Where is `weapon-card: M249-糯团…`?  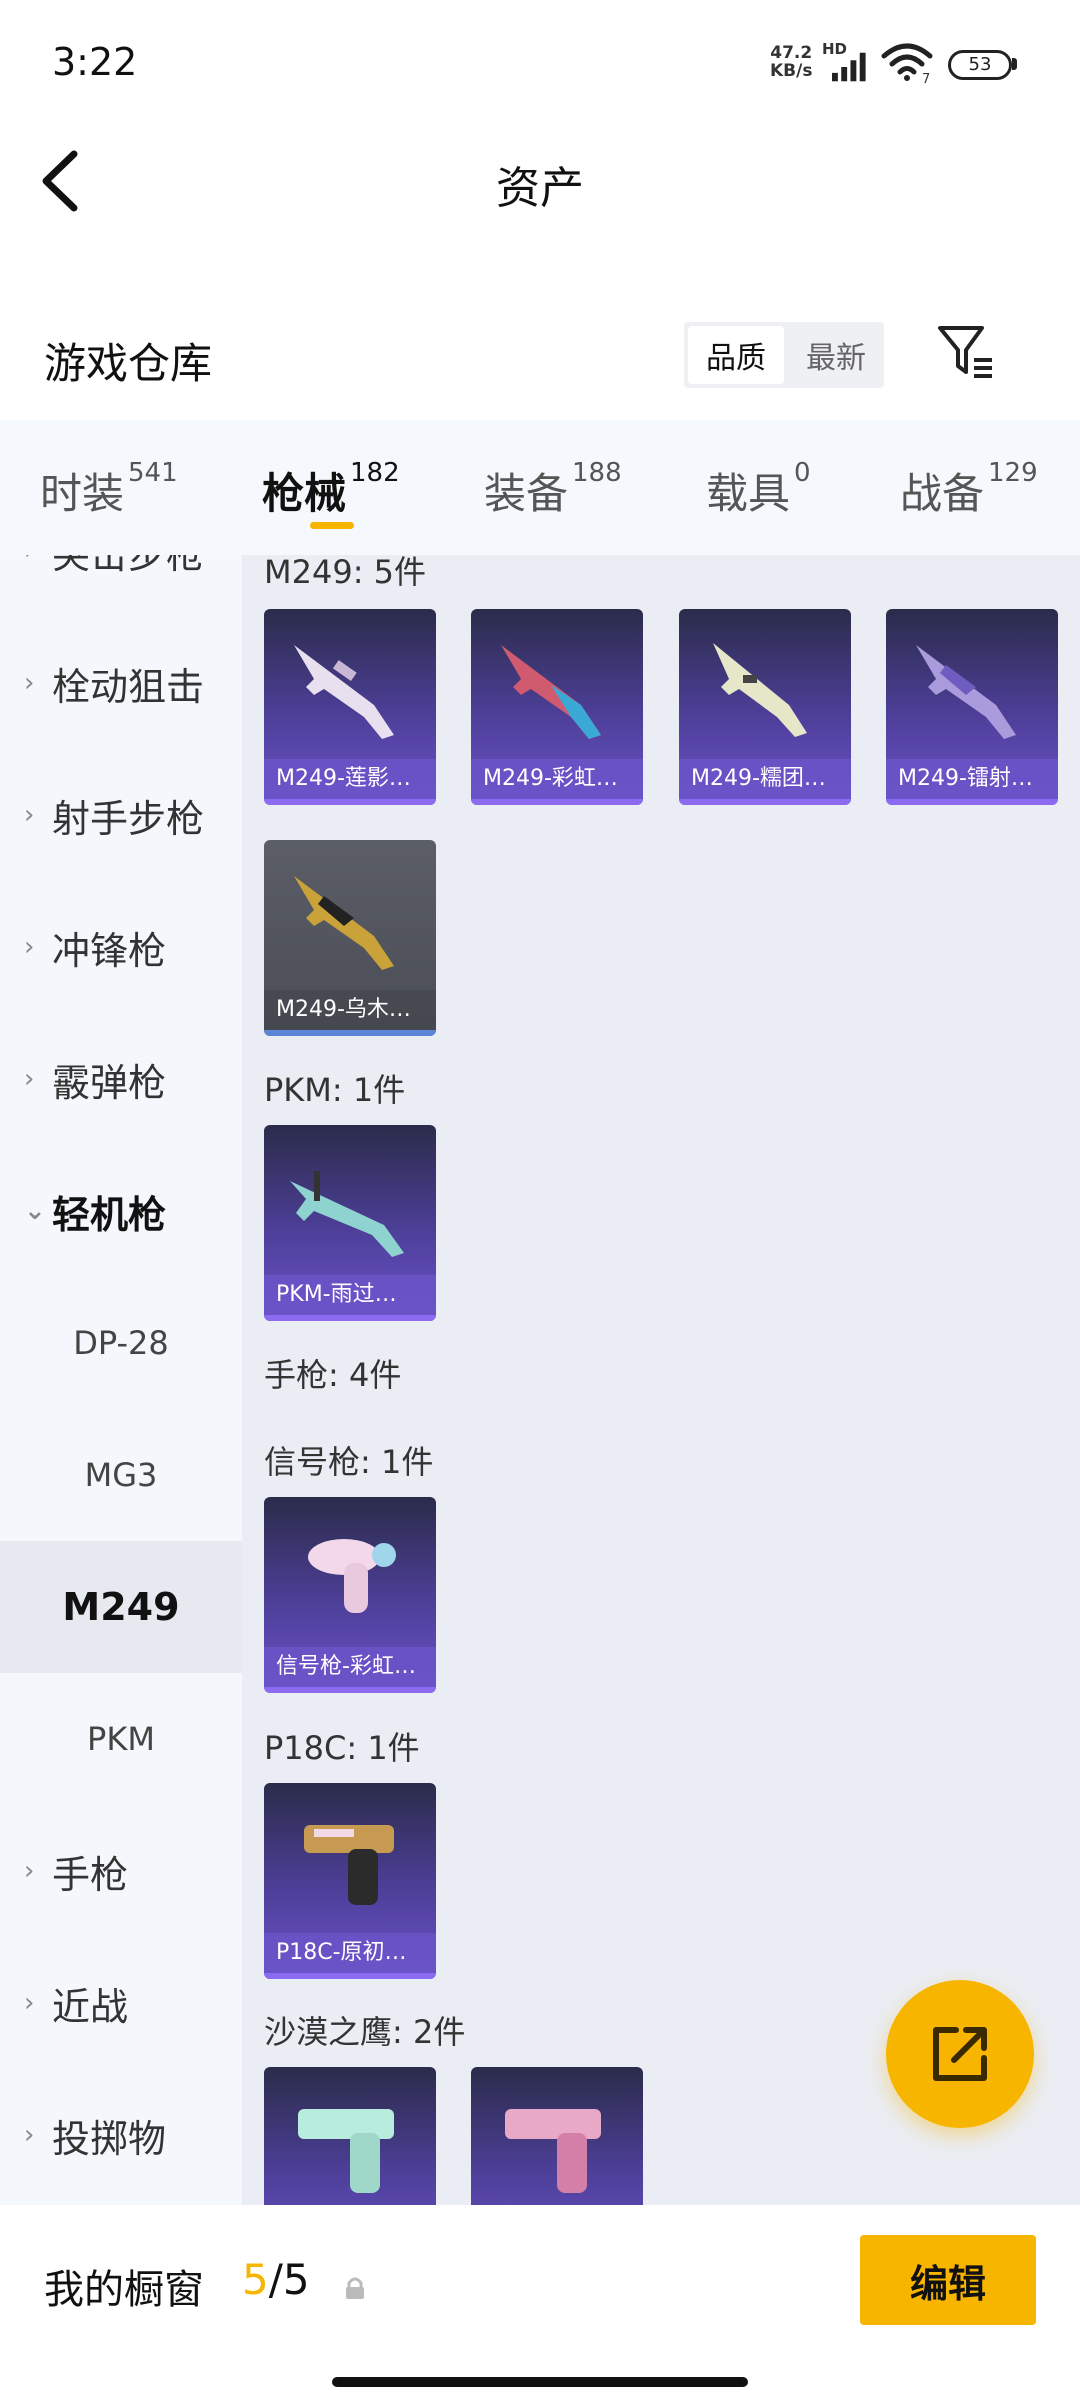
weapon-card: M249-糯团… is located at coordinates (765, 707).